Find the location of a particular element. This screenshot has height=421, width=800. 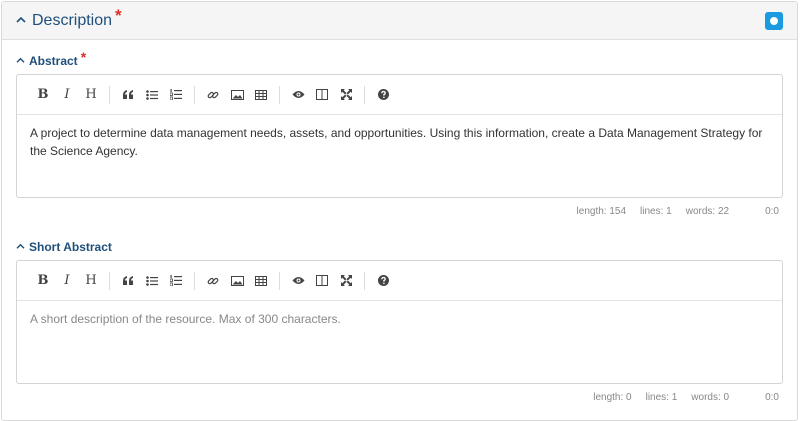

abstract-label-row: Abstract * is located at coordinates (399, 59).